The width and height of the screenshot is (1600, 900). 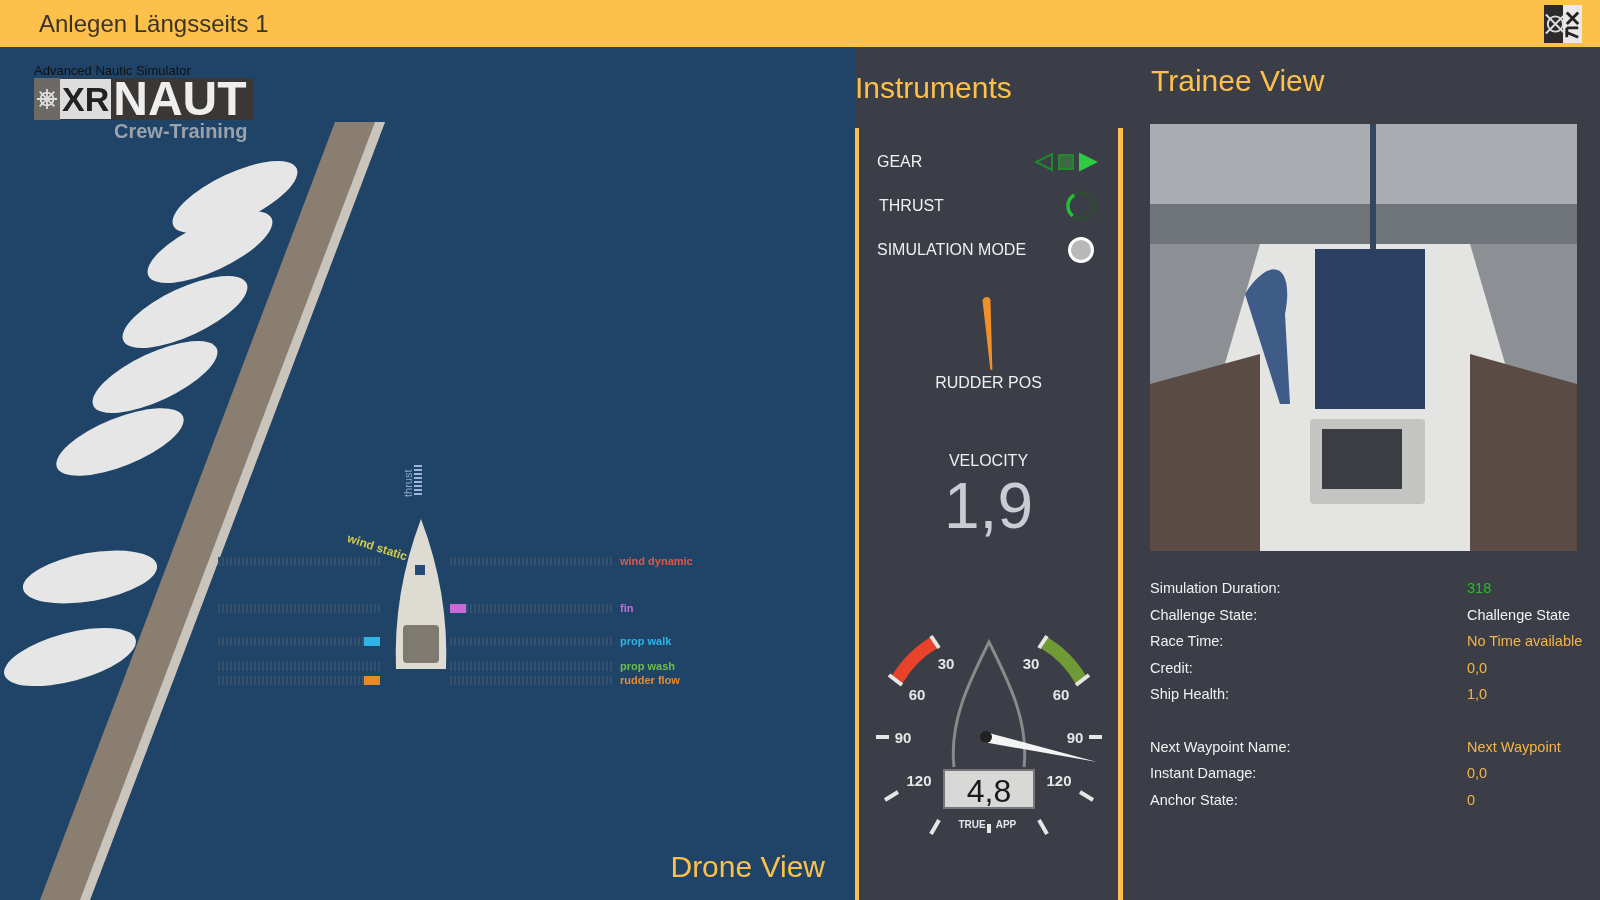 I want to click on velocity-label: VELOCITY, so click(x=988, y=461).